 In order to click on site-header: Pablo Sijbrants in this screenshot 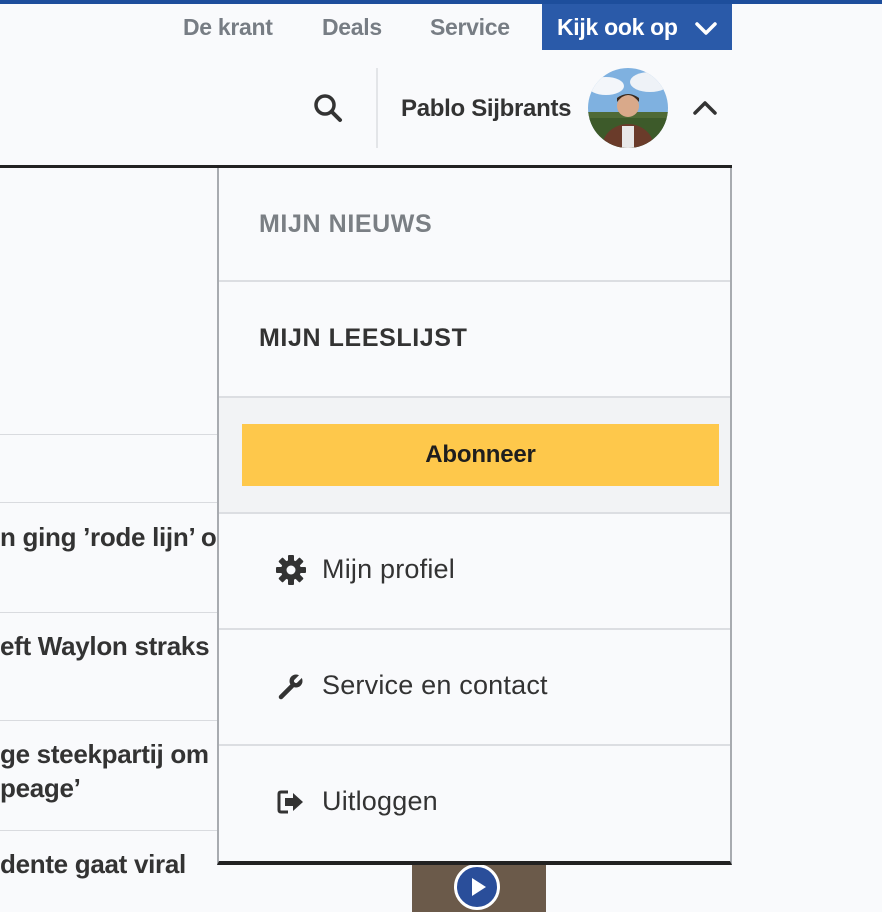, I will do `click(441, 113)`.